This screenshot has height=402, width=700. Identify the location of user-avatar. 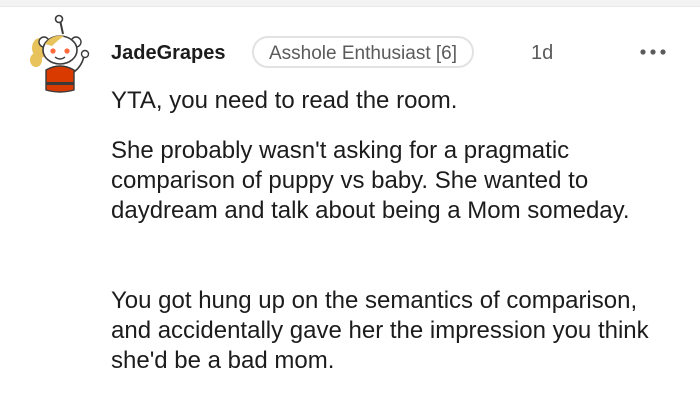
(61, 54).